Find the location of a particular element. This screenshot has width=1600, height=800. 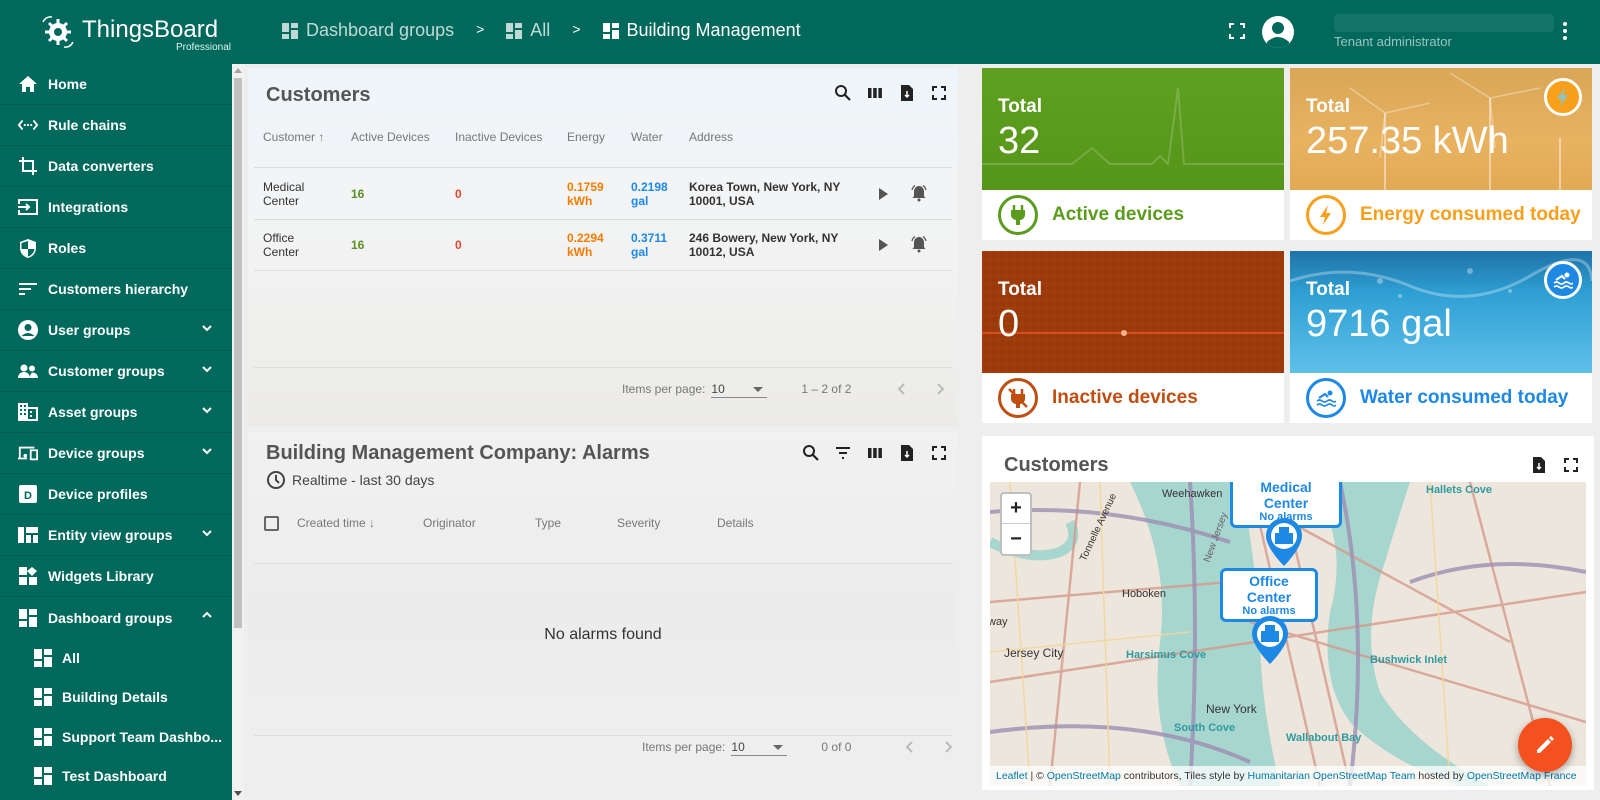

column-header-type: Type is located at coordinates (576, 523).